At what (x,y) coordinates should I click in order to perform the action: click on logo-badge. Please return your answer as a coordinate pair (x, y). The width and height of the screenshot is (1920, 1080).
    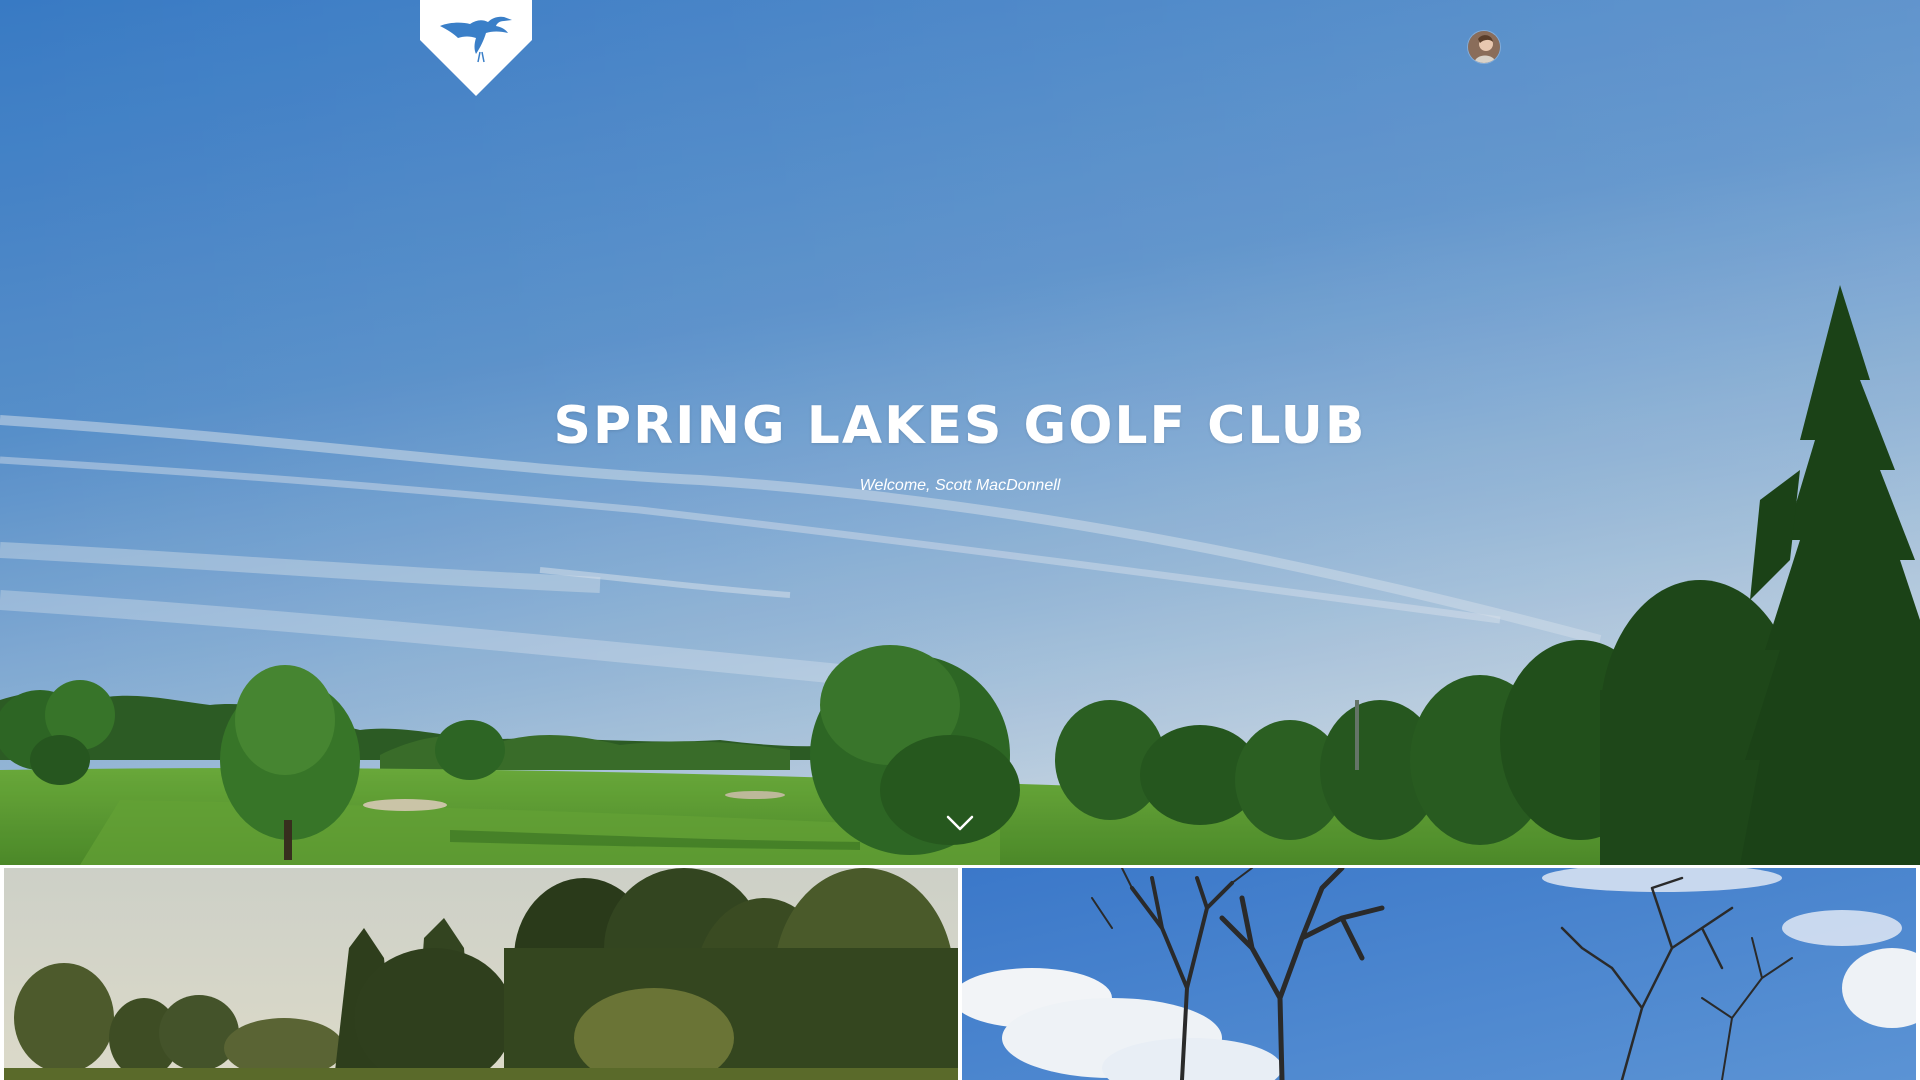
    Looking at the image, I should click on (476, 48).